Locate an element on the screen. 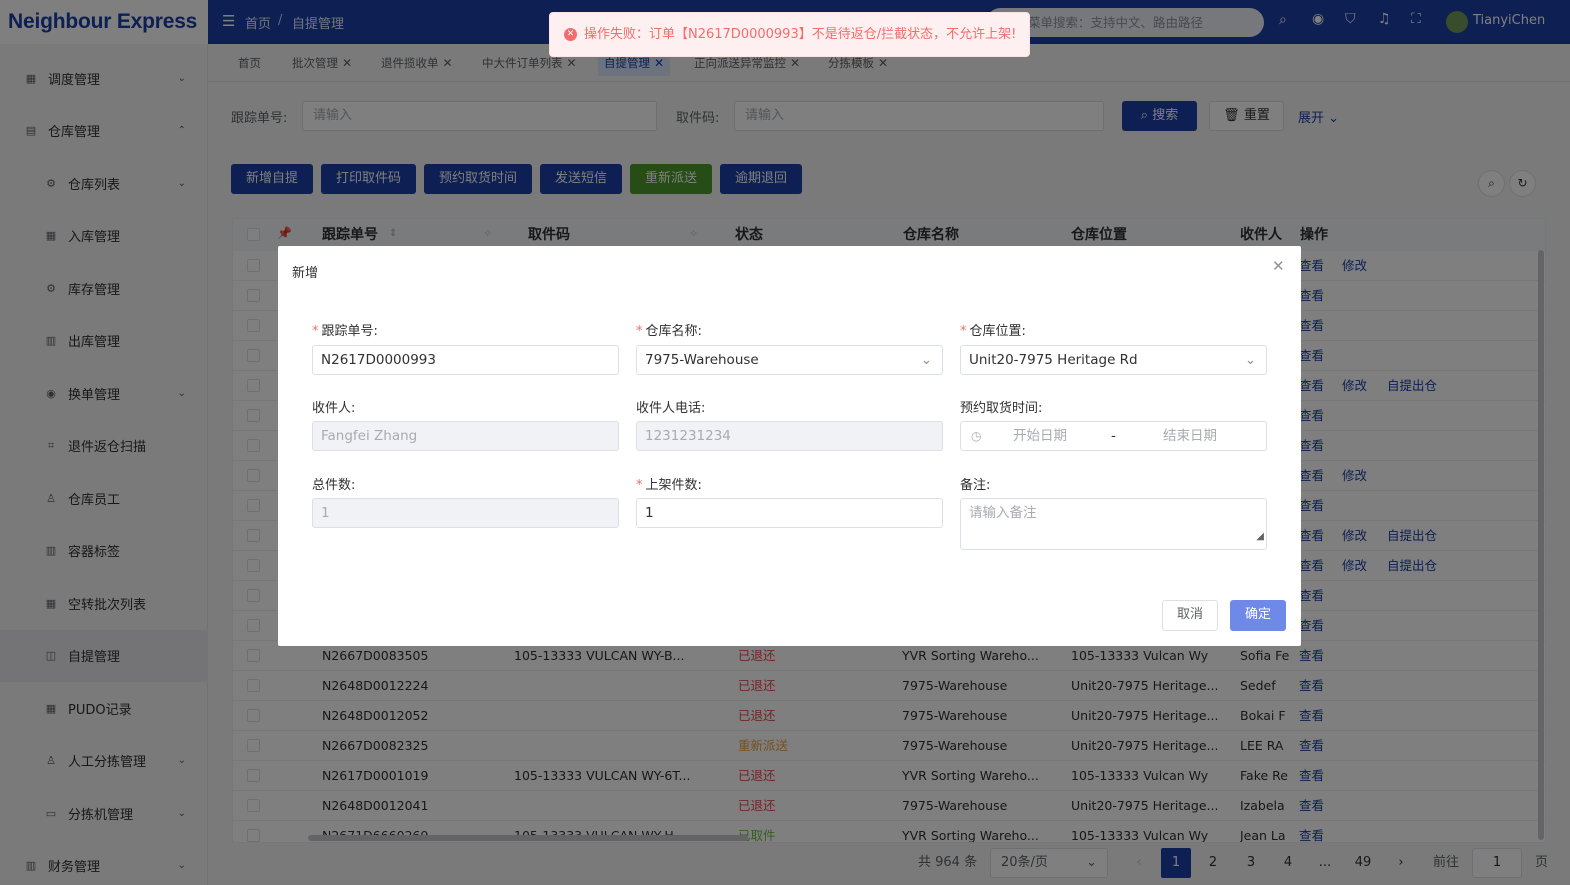 The height and width of the screenshot is (885, 1570). warehouse-field-label: * 仓库名称: is located at coordinates (669, 331).